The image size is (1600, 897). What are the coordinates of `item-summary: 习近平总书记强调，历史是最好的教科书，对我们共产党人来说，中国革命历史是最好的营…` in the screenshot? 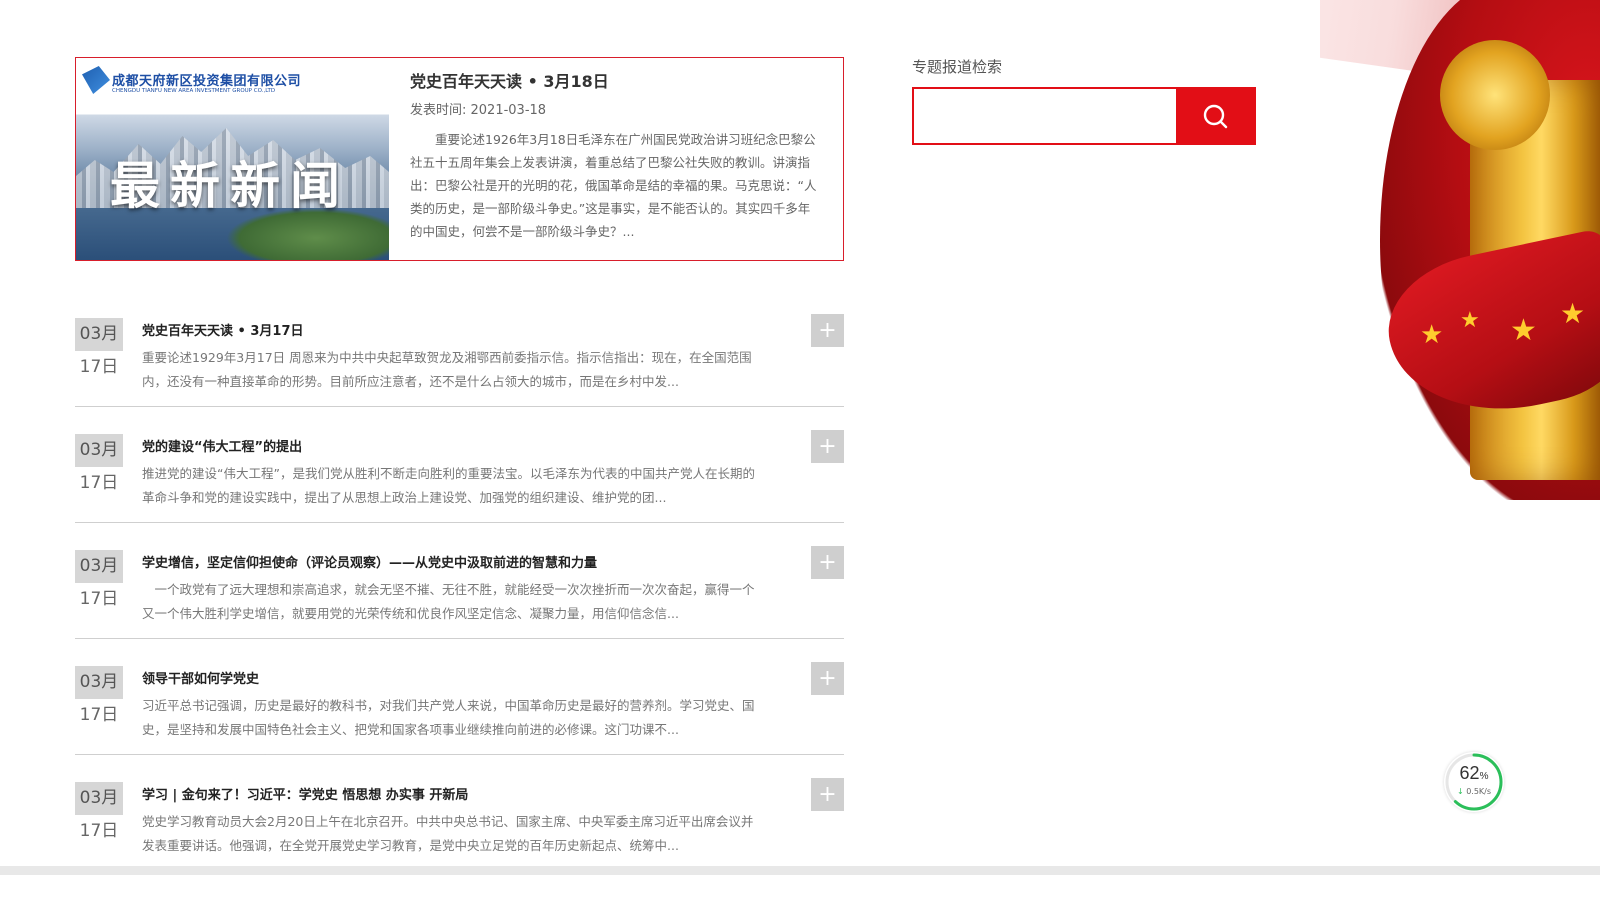 It's located at (448, 717).